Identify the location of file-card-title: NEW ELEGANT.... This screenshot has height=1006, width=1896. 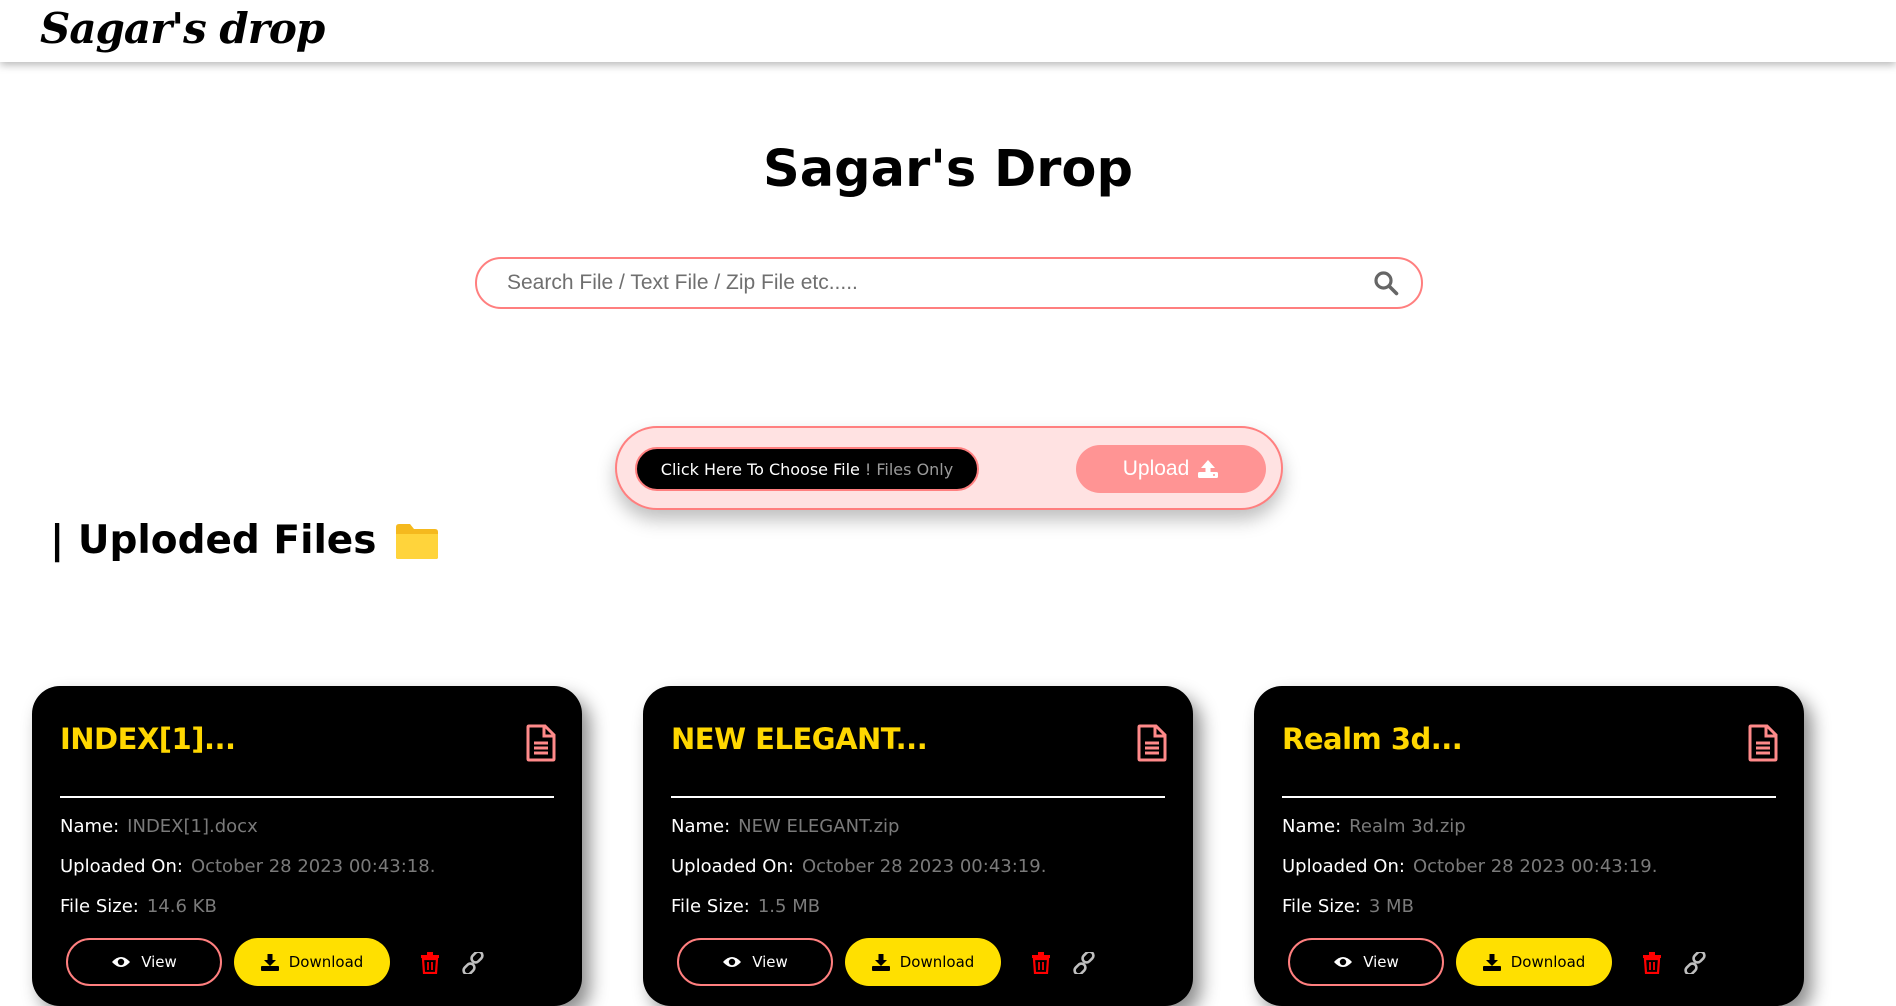
(799, 739).